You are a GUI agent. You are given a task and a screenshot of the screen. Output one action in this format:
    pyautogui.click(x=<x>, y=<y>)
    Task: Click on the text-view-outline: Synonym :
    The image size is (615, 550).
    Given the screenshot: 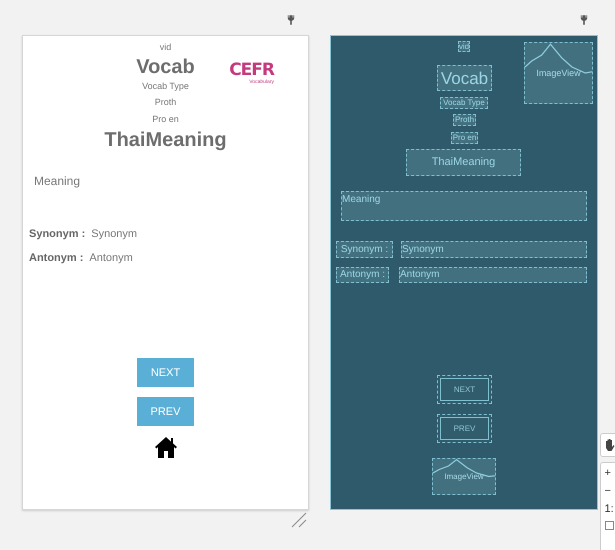 What is the action you would take?
    pyautogui.click(x=364, y=249)
    